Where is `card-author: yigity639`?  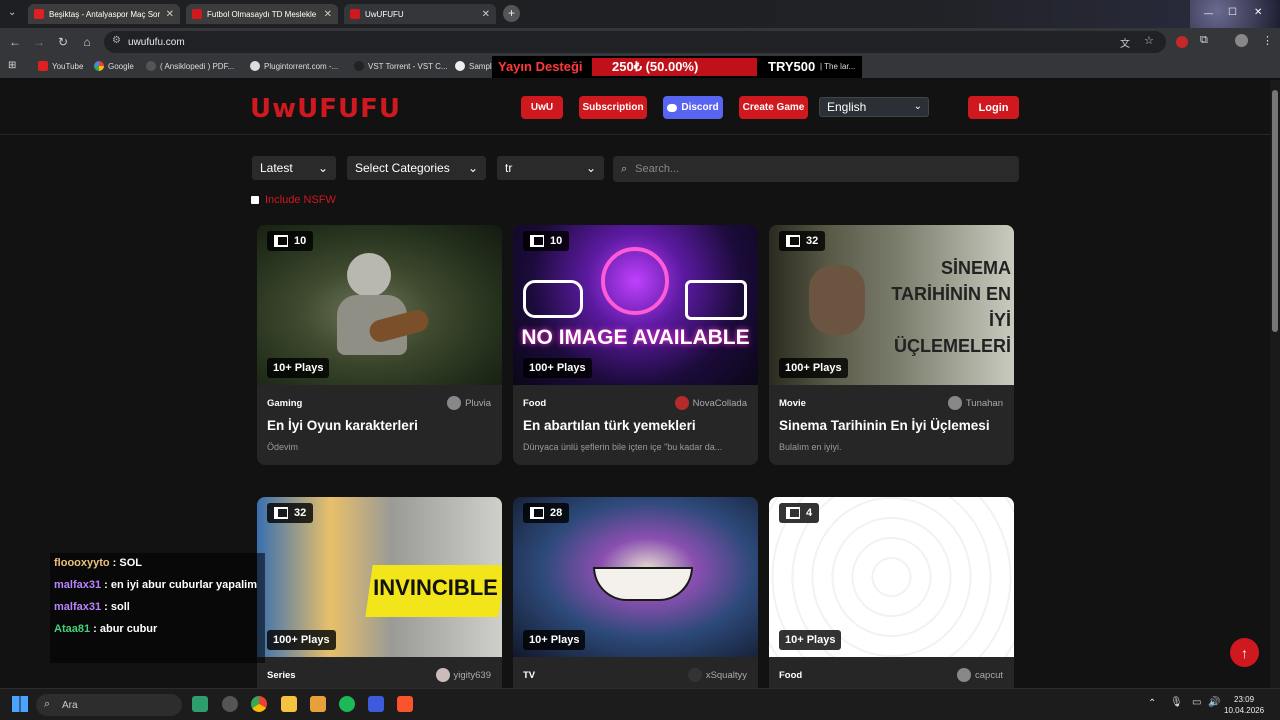 card-author: yigity639 is located at coordinates (463, 675).